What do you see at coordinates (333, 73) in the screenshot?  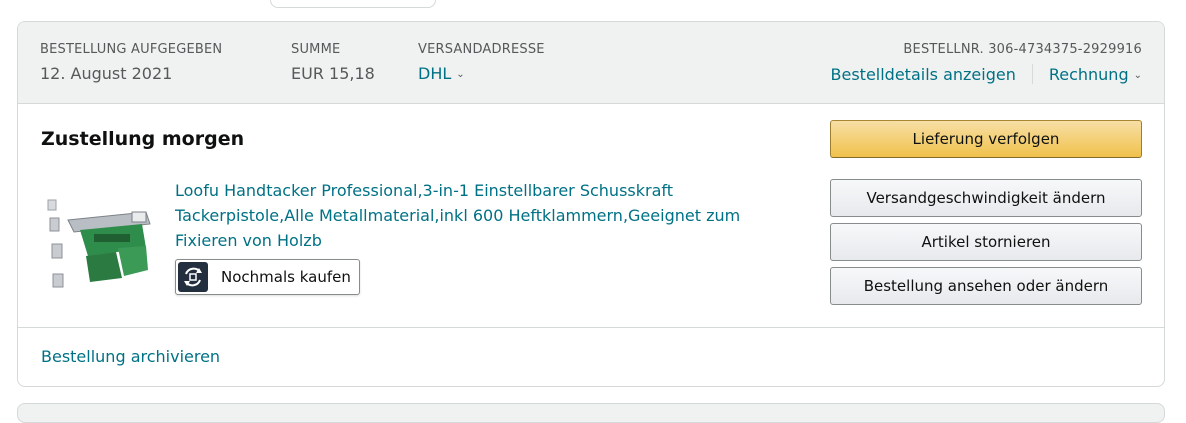 I see `order-total-value: EUR 15,18` at bounding box center [333, 73].